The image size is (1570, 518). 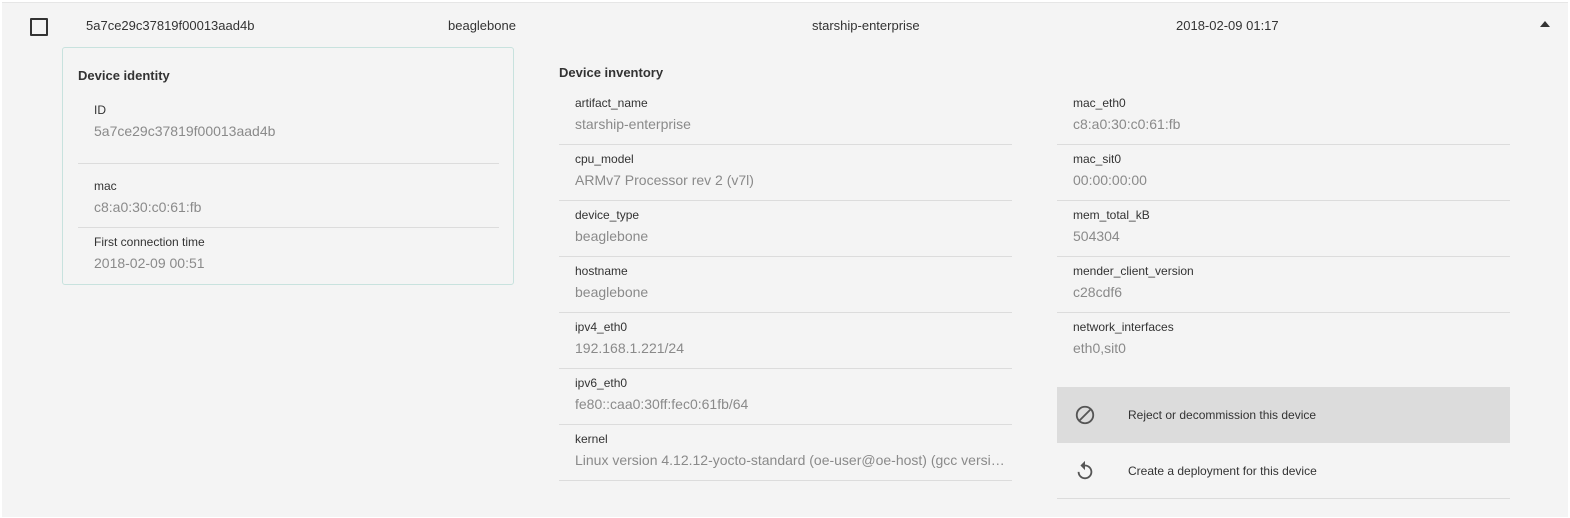 What do you see at coordinates (1283, 229) in the screenshot?
I see `inventory-item: mem_total_kB 504304` at bounding box center [1283, 229].